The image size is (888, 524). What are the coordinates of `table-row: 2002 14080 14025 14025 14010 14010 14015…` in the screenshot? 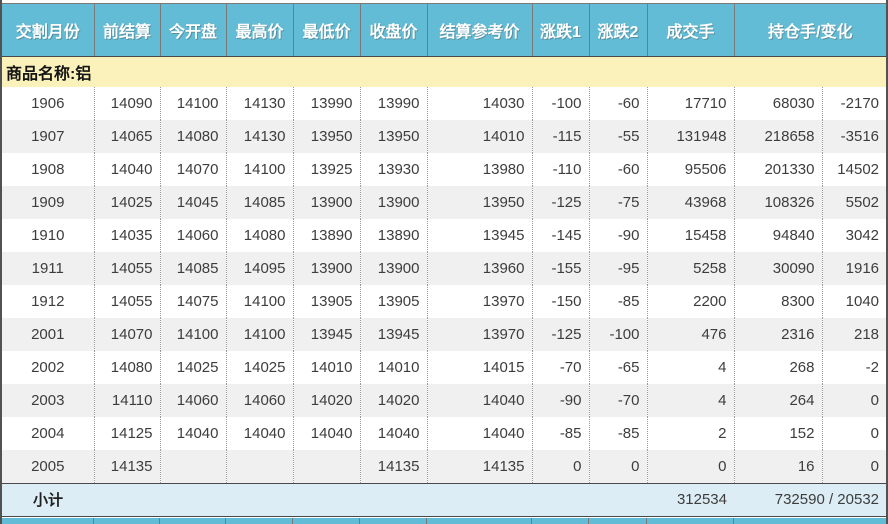 It's located at (444, 367).